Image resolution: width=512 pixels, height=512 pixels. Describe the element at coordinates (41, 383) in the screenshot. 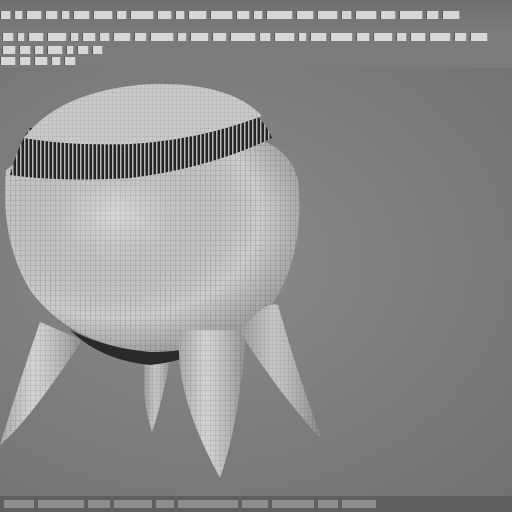

I see `mesh-leg-front-left` at that location.